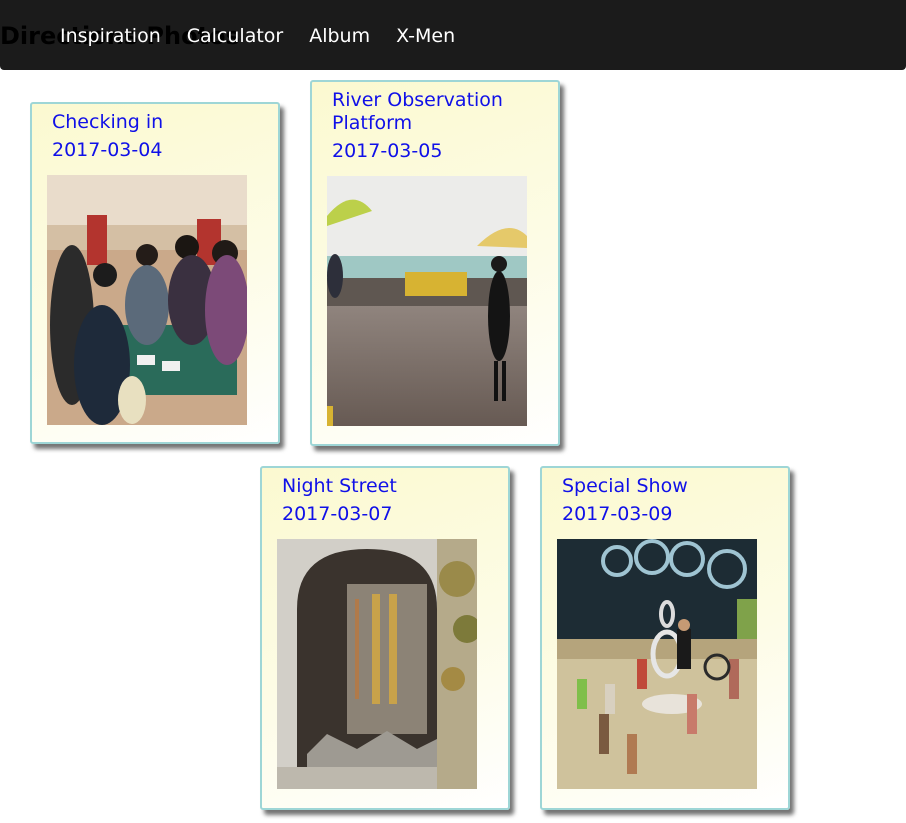  I want to click on card-date: 2017-03-05, so click(387, 151).